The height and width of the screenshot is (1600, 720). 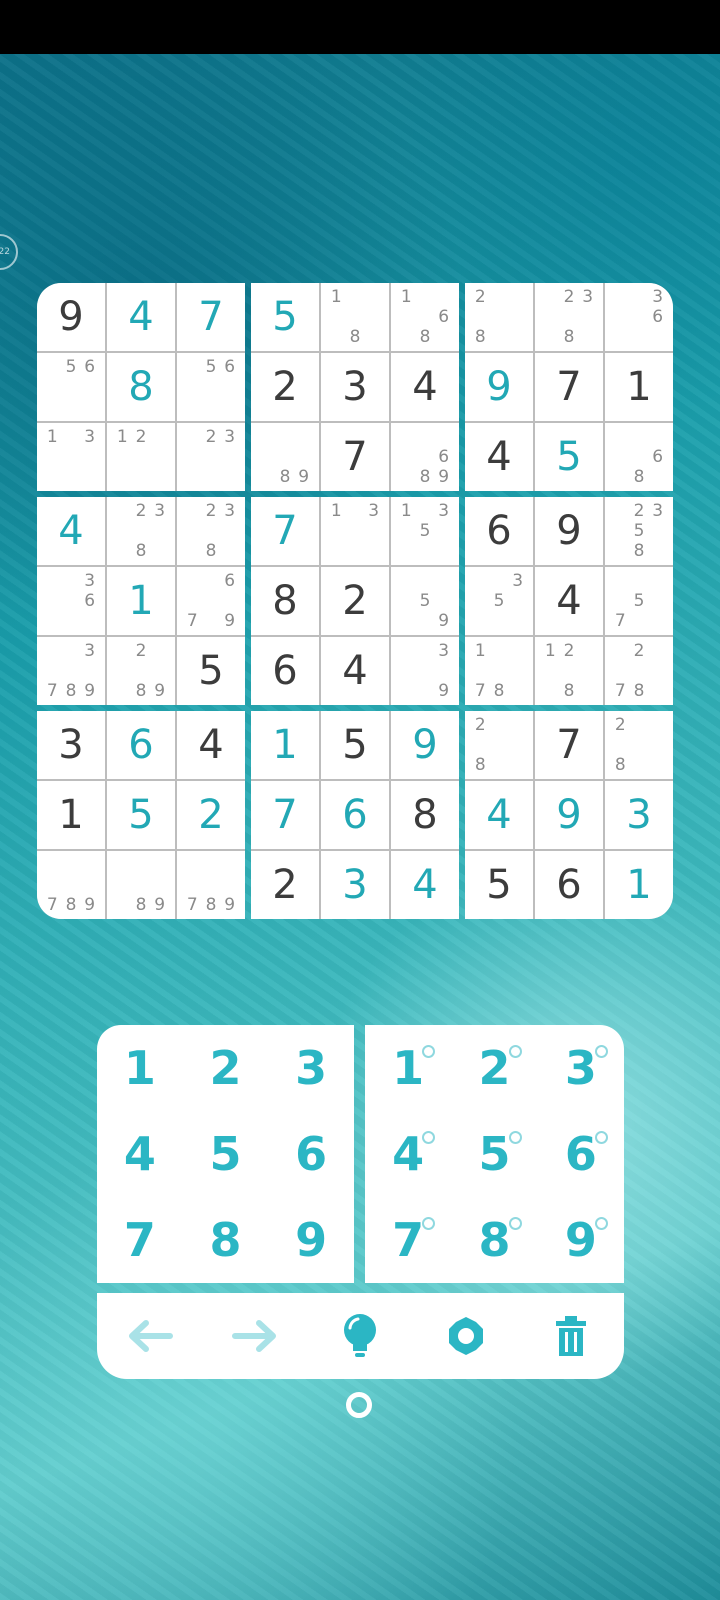 I want to click on board-cell: 68, so click(x=639, y=457).